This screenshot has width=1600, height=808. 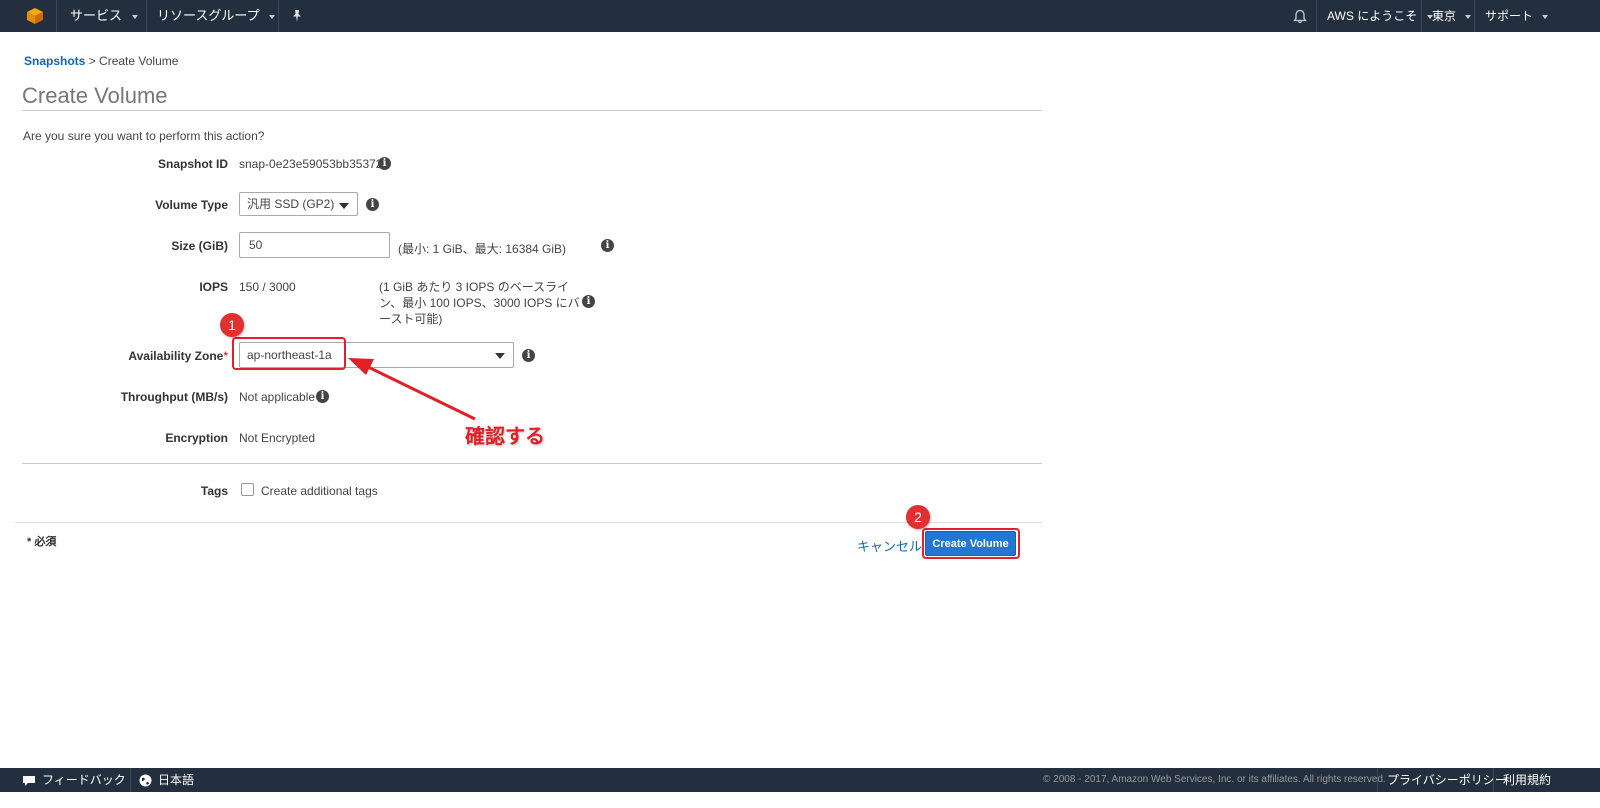 I want to click on top-nav-bar: サービス リソースグループ AWS にようこそ 東京 サポート, so click(x=800, y=16).